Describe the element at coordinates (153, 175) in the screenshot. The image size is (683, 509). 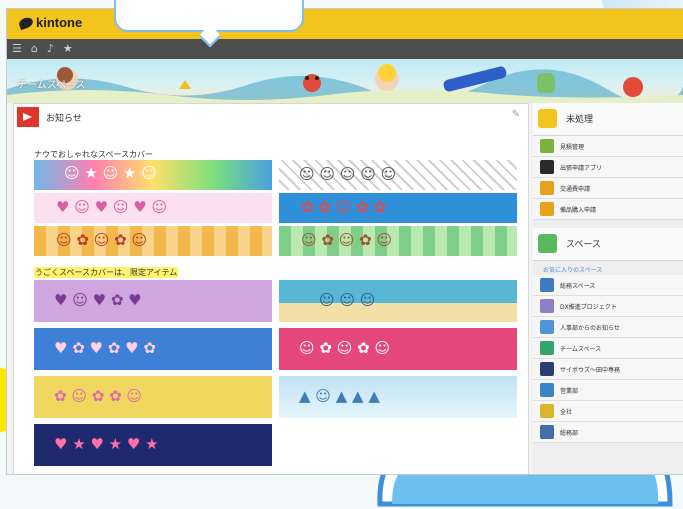
I see `cover-thumbnail-1: ☺ ★ ☺ ★ ☺` at that location.